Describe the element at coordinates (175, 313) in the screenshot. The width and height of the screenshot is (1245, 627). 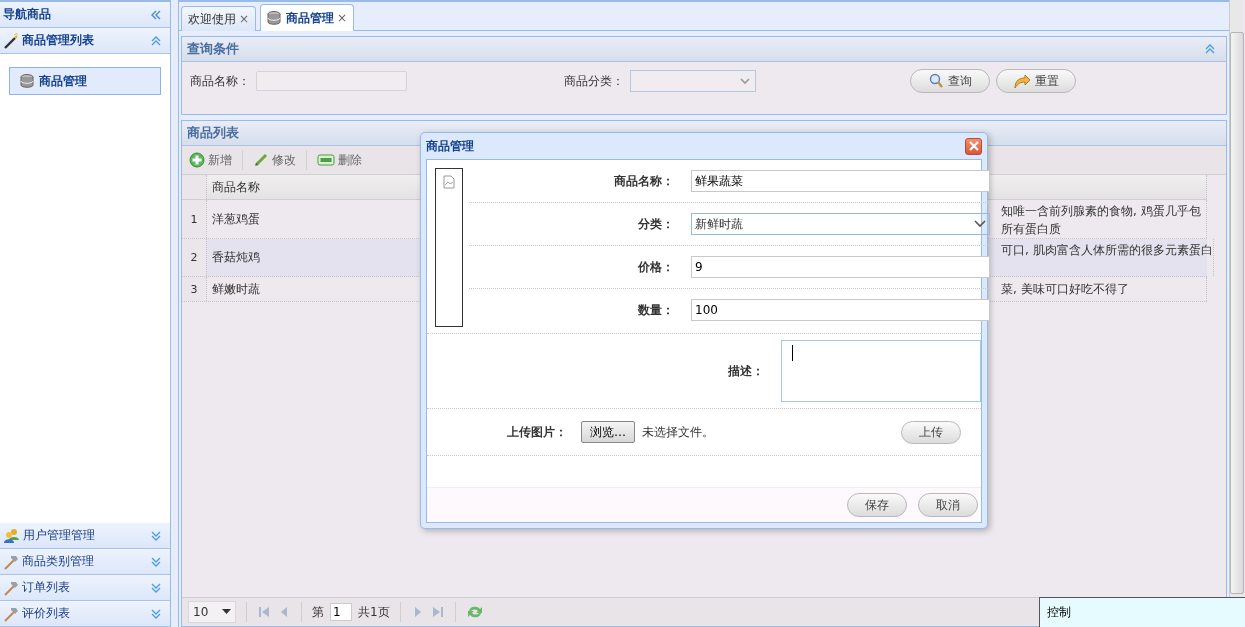
I see `splitter` at that location.